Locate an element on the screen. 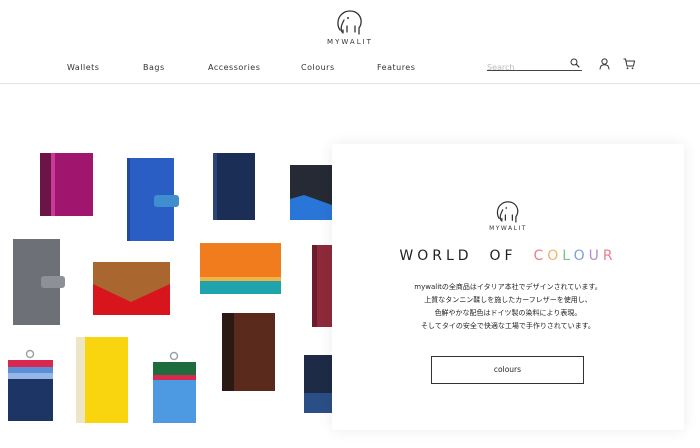 This screenshot has height=448, width=700. brand-name: MYWALIT is located at coordinates (350, 42).